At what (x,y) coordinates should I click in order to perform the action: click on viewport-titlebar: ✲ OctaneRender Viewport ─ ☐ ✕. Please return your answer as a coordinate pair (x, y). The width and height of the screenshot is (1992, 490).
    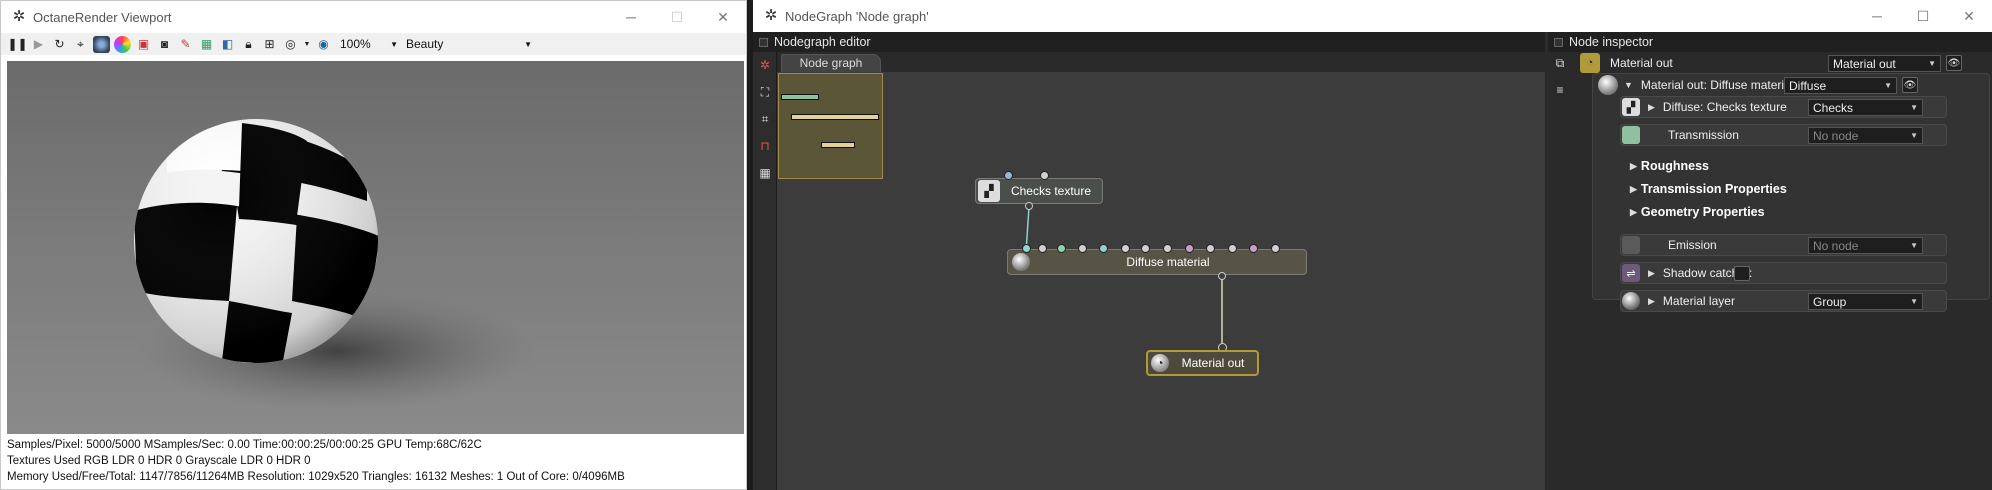
    Looking at the image, I should click on (373, 17).